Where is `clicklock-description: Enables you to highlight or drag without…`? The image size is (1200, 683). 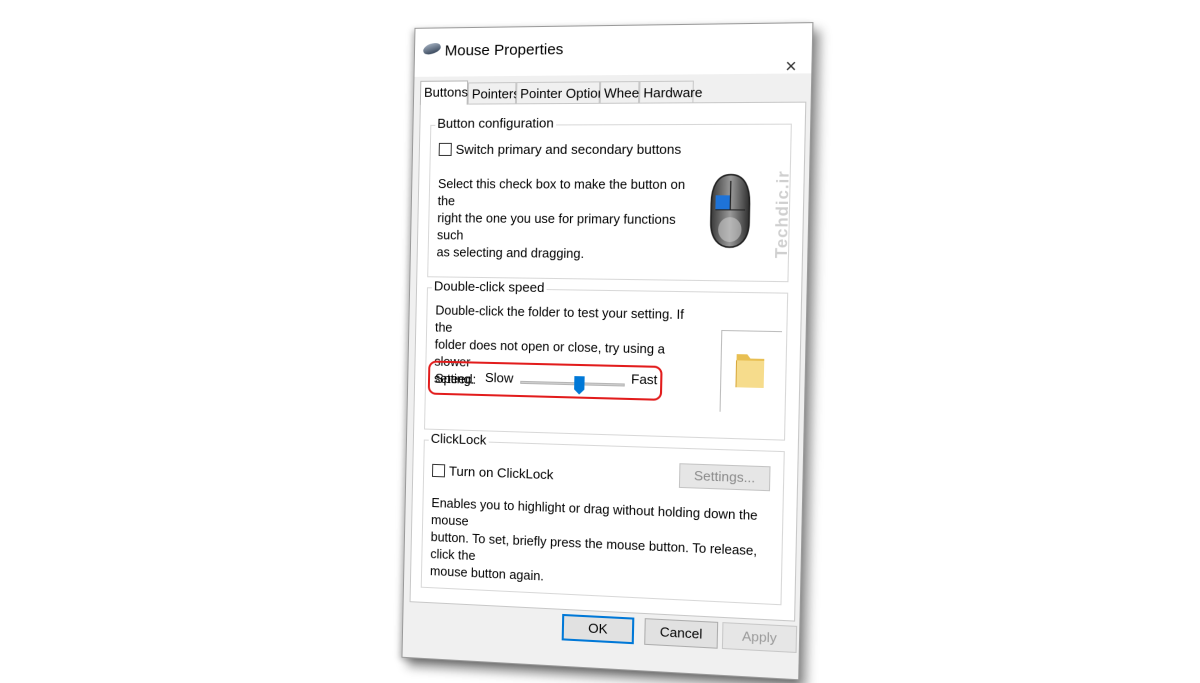
clicklock-description: Enables you to highlight or drag without… is located at coordinates (593, 539).